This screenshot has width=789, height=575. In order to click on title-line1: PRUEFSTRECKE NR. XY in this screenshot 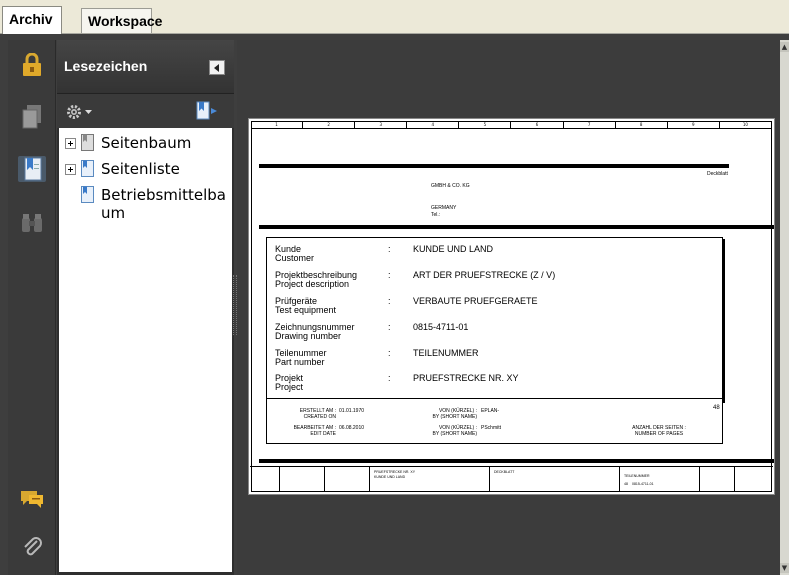, I will do `click(395, 472)`.